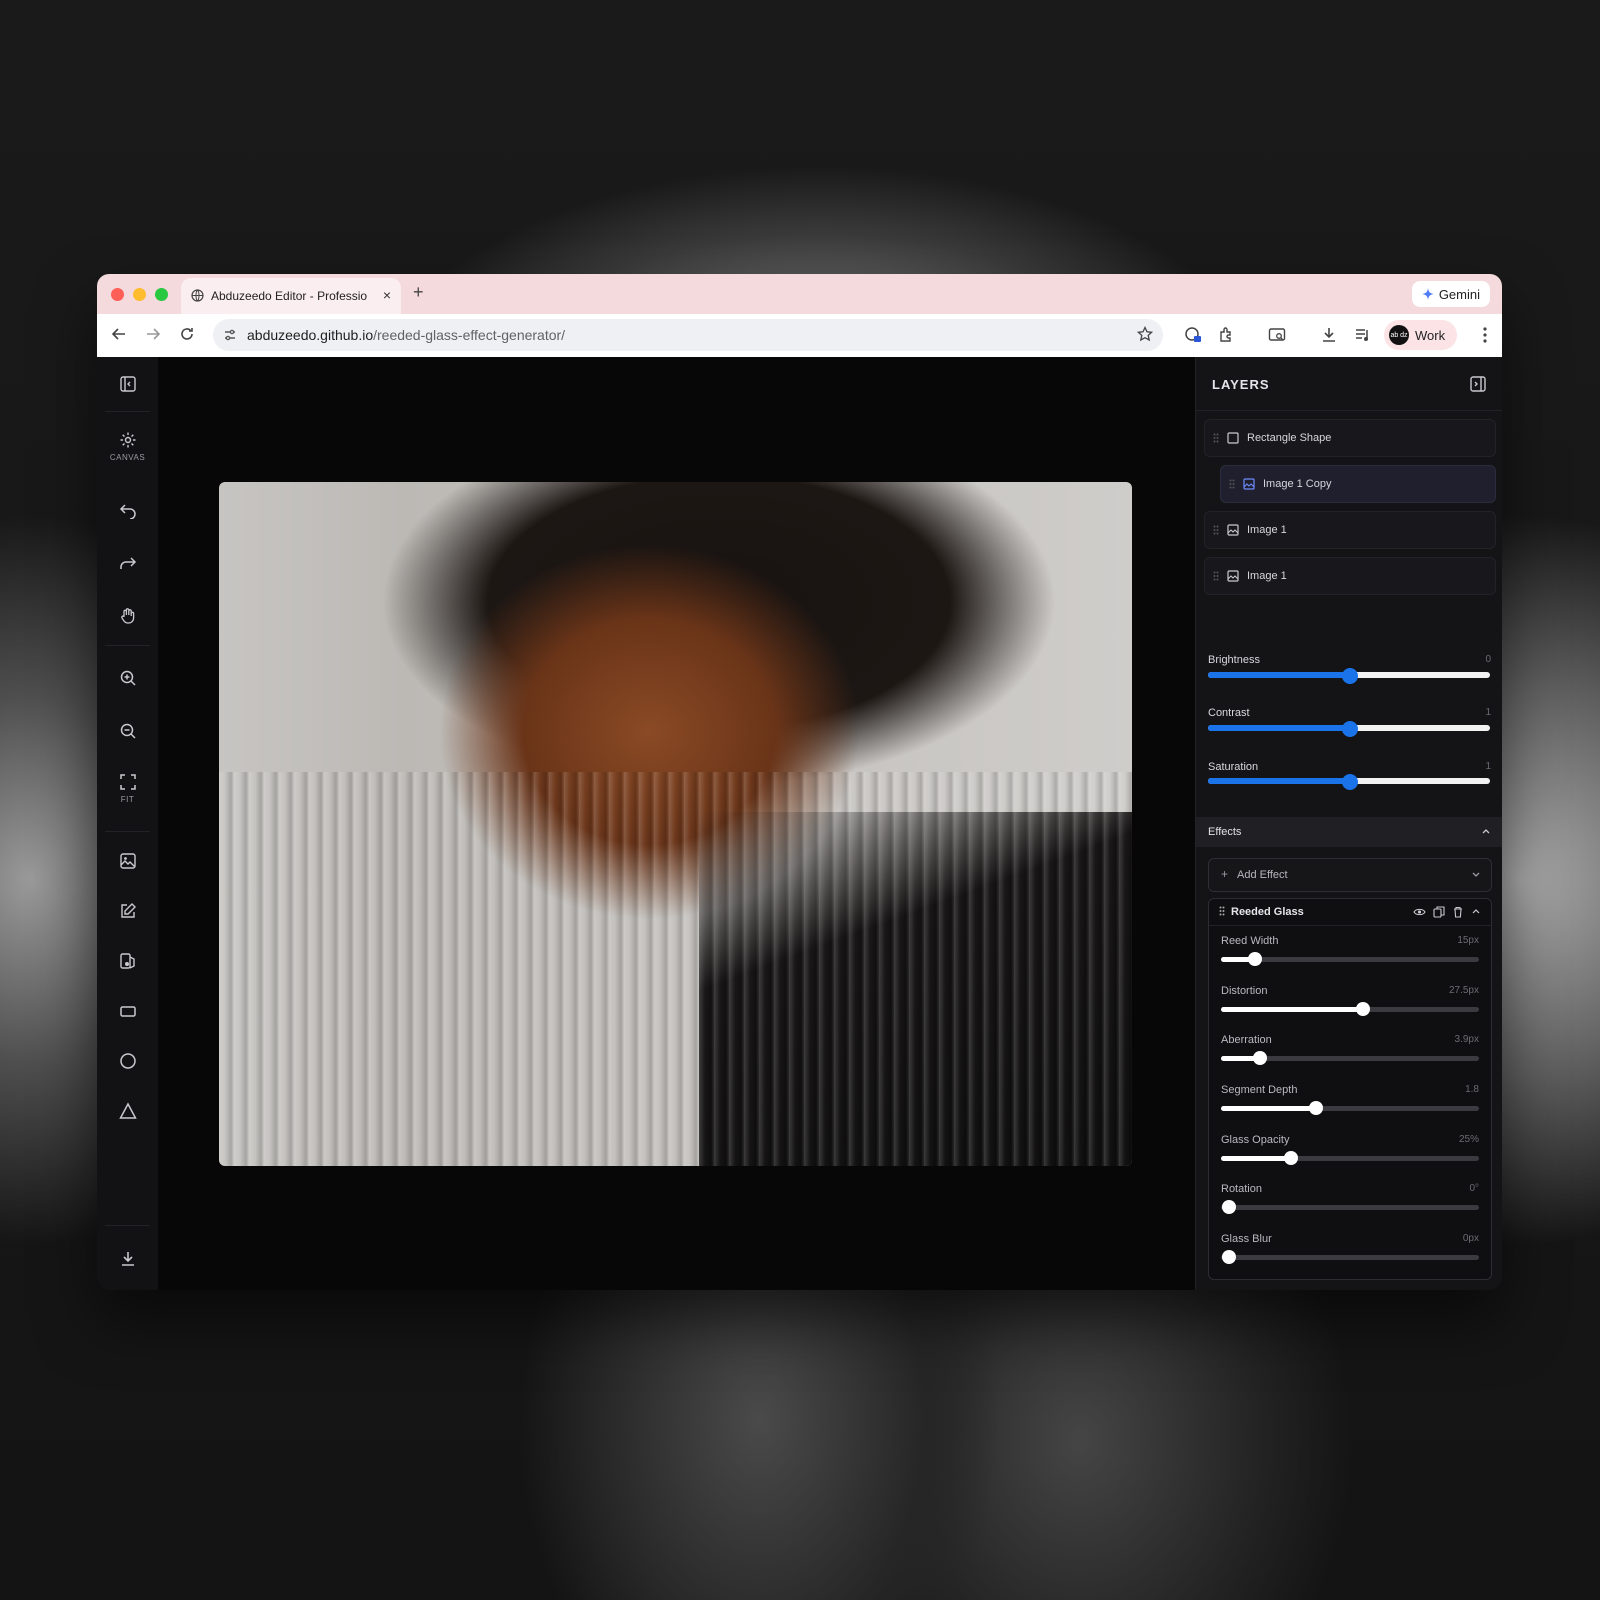  Describe the element at coordinates (1350, 1058) in the screenshot. I see `aberration-slider` at that location.